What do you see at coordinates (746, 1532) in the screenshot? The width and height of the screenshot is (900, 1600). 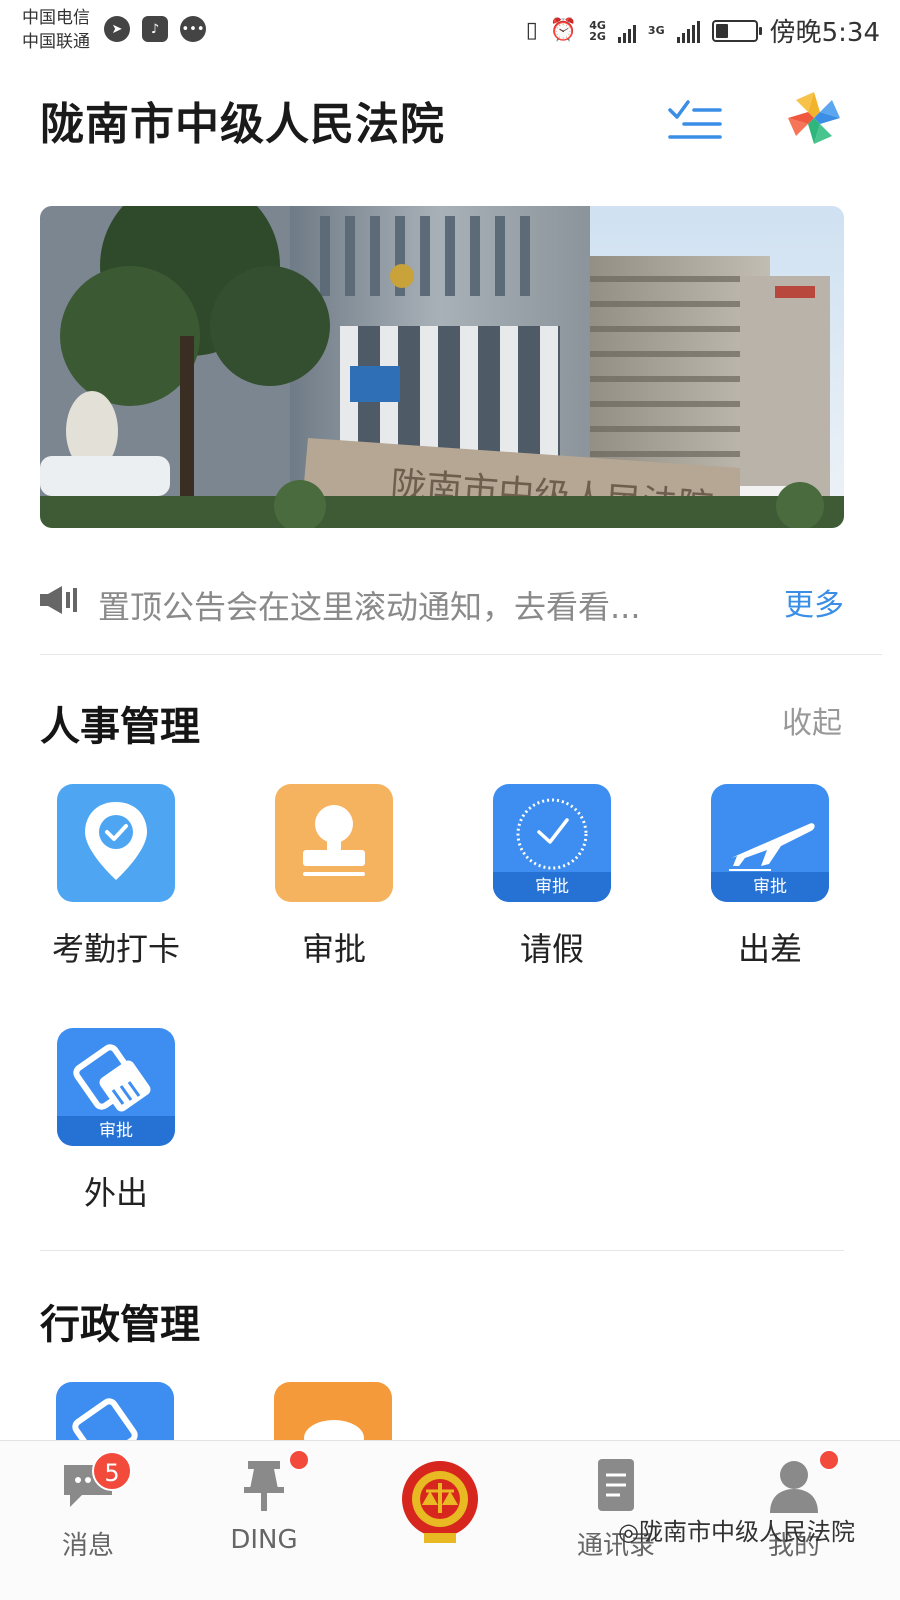 I see `watermark-text: 陇南市中级人民法院` at bounding box center [746, 1532].